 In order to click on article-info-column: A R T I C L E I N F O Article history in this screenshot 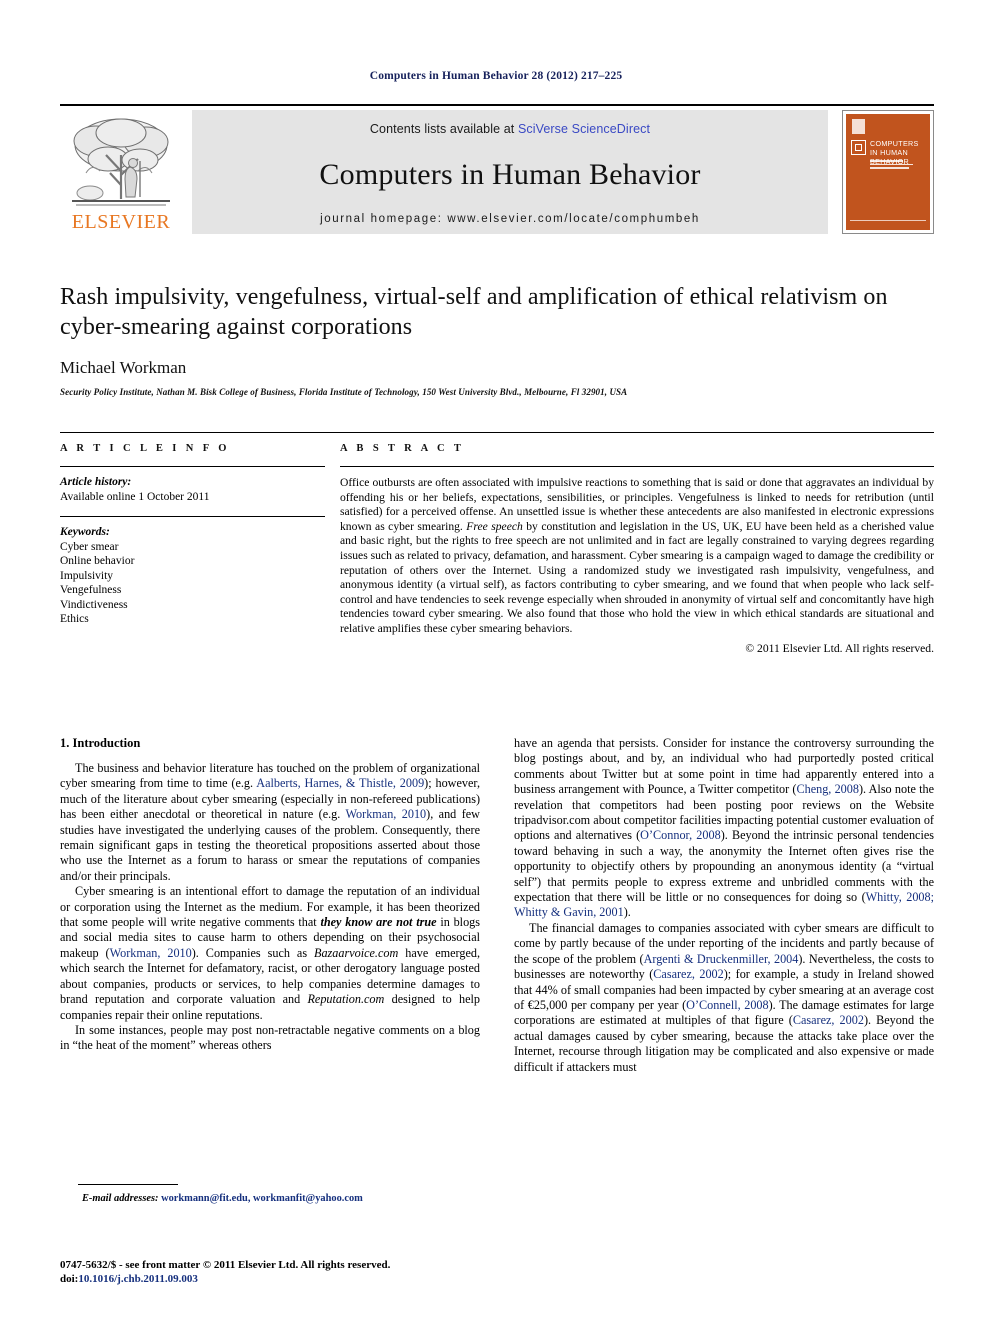, I will do `click(192, 549)`.